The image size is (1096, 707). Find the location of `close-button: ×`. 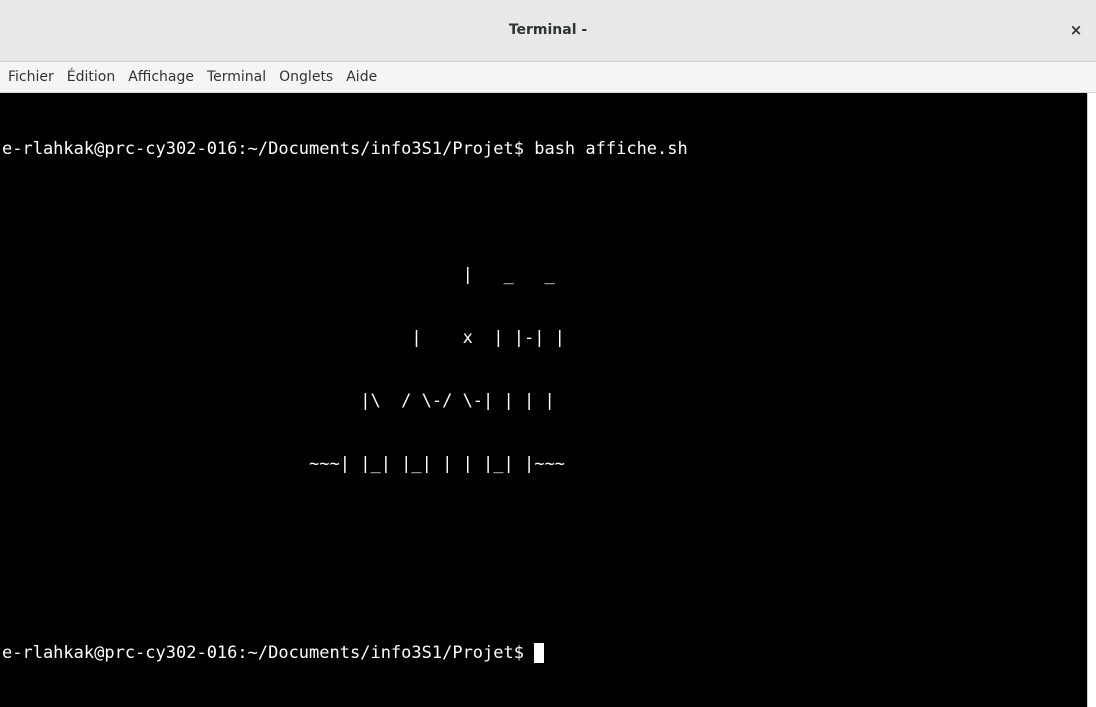

close-button: × is located at coordinates (1076, 30).